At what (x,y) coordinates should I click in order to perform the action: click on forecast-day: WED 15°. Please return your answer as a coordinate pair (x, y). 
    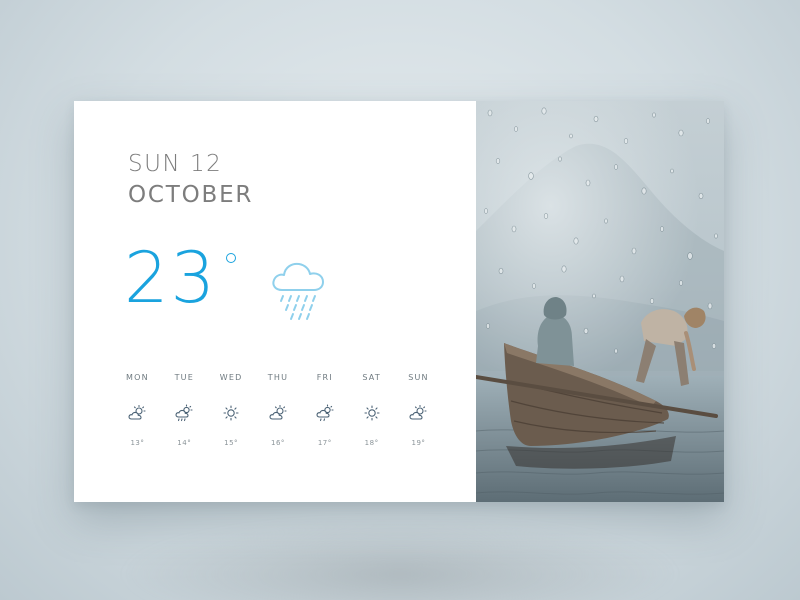
    Looking at the image, I should click on (231, 410).